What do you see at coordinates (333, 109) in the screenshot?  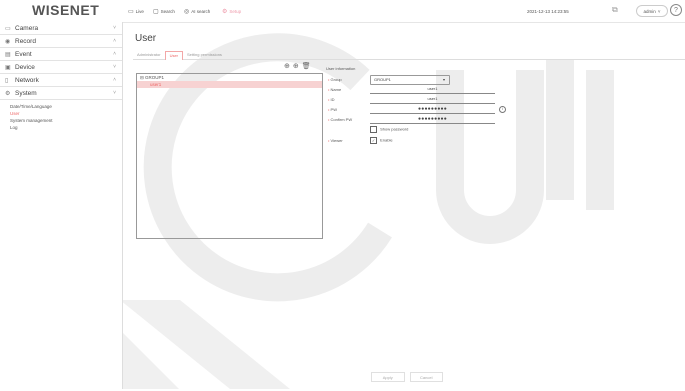 I see `pw-label: PW` at bounding box center [333, 109].